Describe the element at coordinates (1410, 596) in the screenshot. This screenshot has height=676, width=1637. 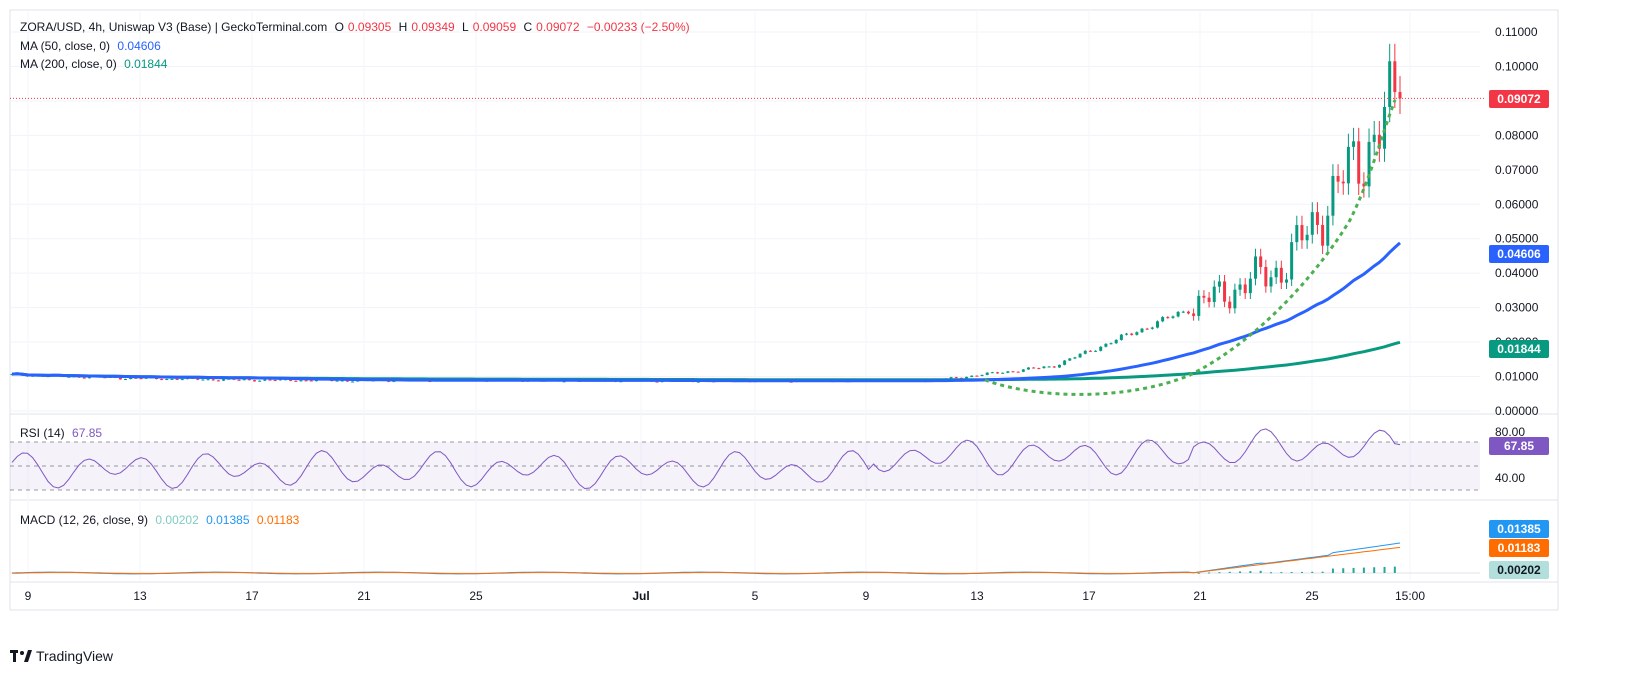
I see `time-tick-label: 15:00` at that location.